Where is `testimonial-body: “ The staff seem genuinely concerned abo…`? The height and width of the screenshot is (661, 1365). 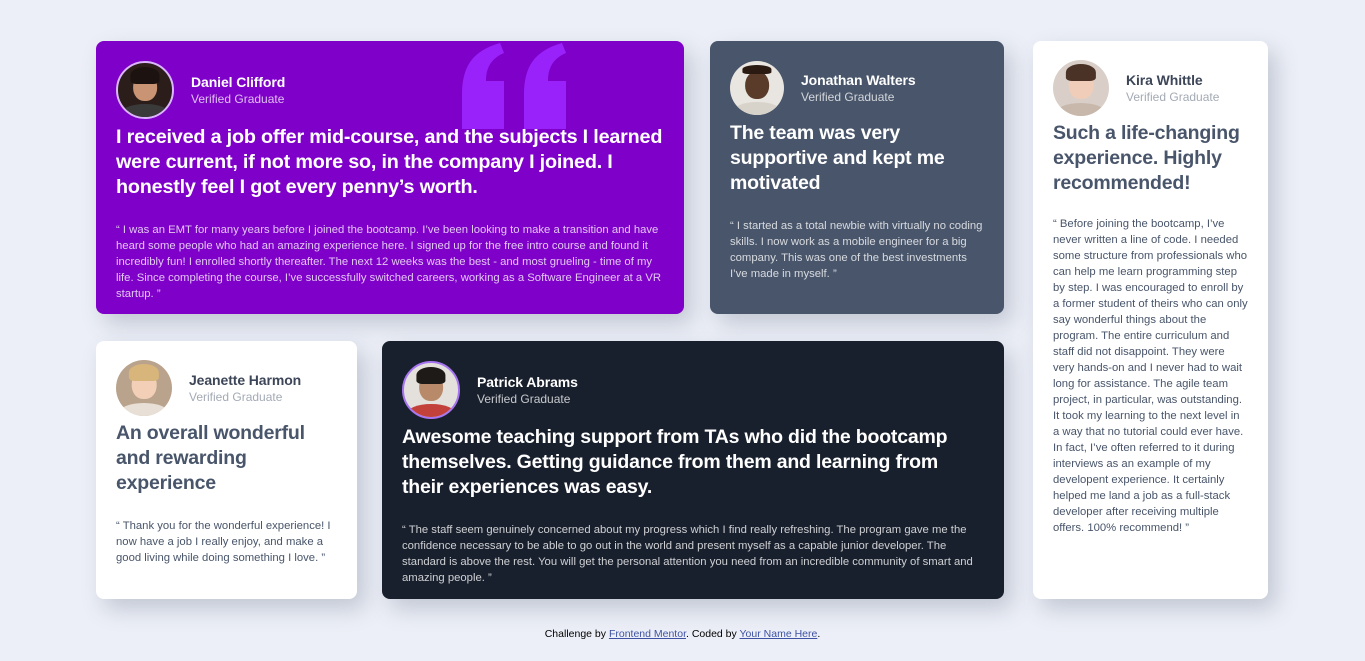 testimonial-body: “ The staff seem genuinely concerned abo… is located at coordinates (687, 554).